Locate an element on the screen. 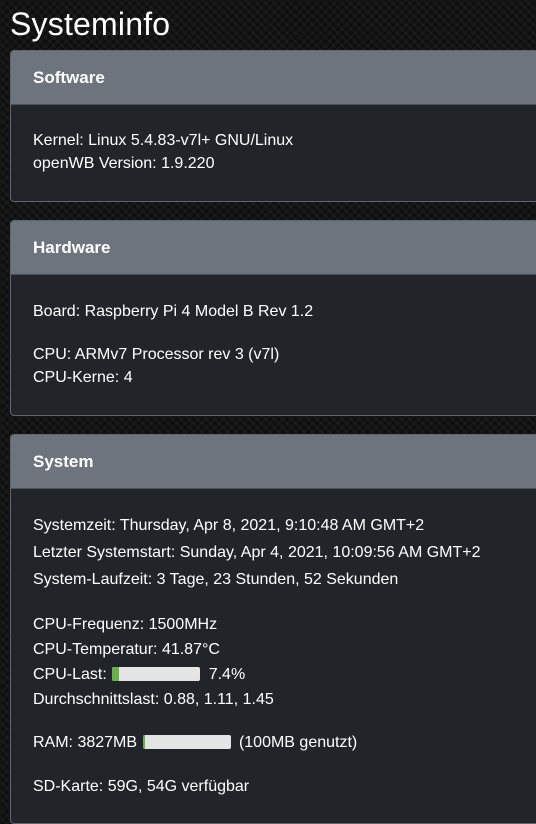  cpu-load-bar is located at coordinates (156, 673).